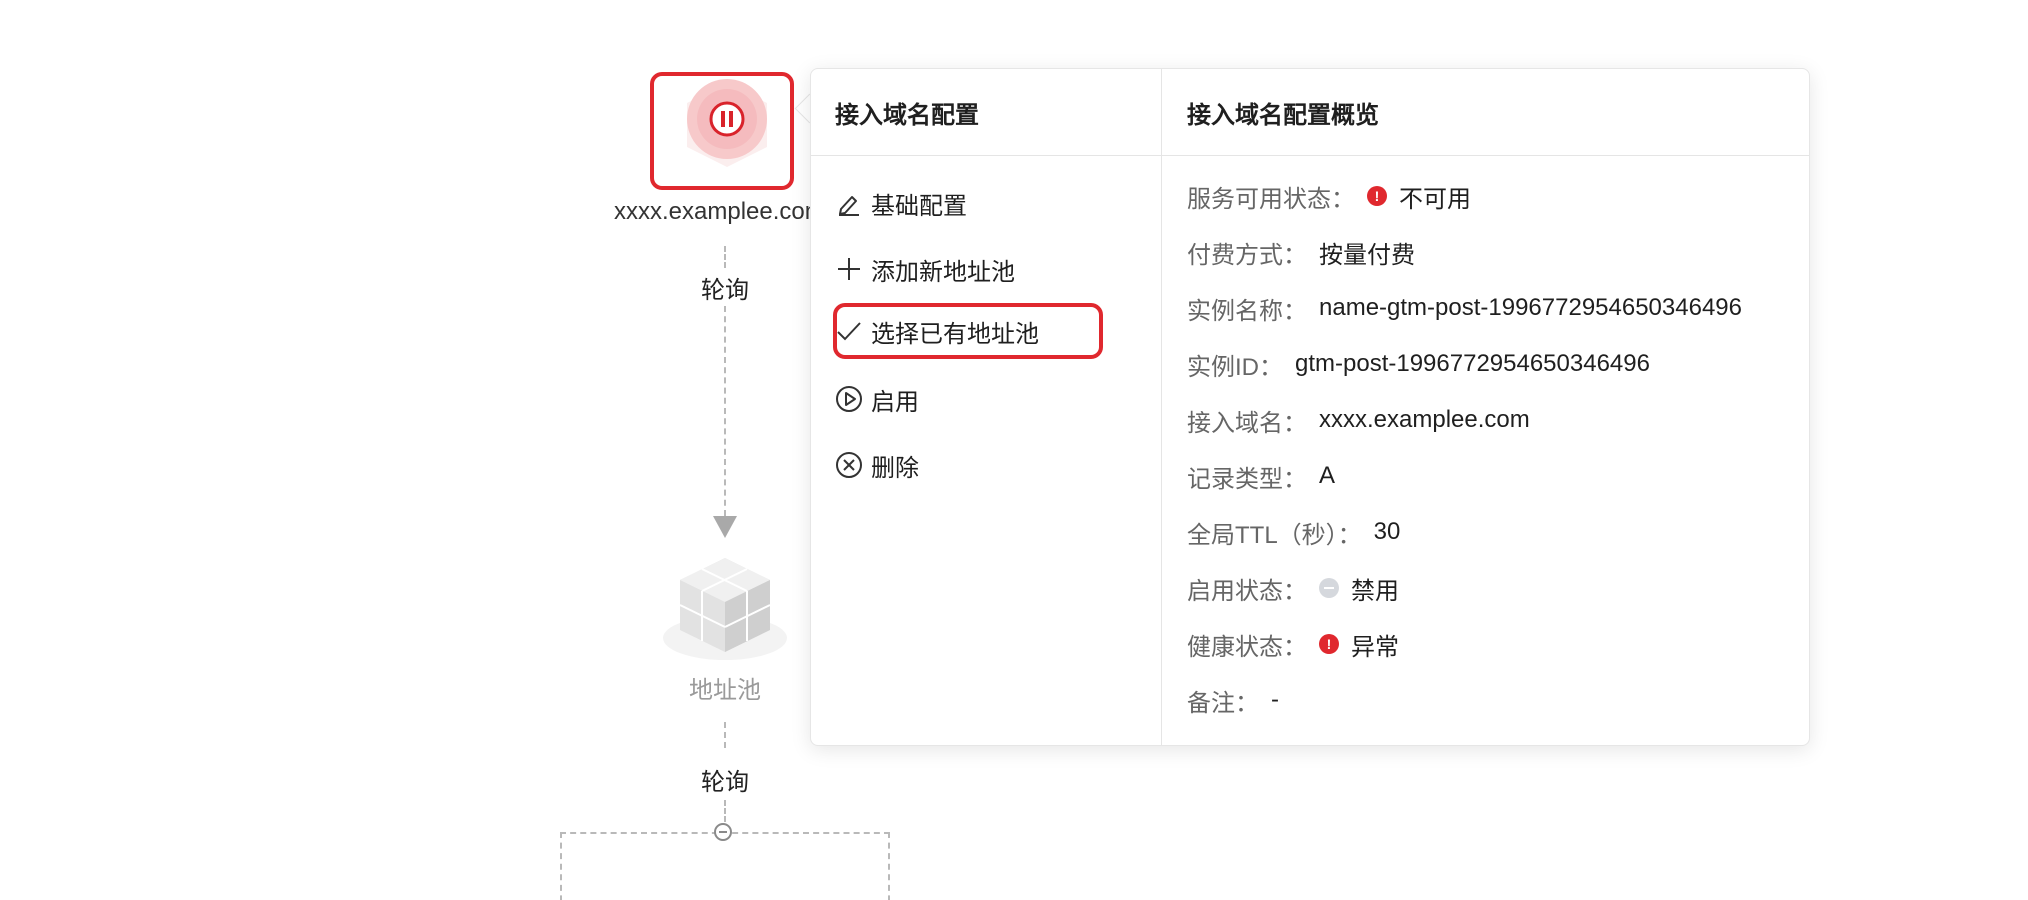 The width and height of the screenshot is (2028, 900). What do you see at coordinates (725, 866) in the screenshot?
I see `address-group-box` at bounding box center [725, 866].